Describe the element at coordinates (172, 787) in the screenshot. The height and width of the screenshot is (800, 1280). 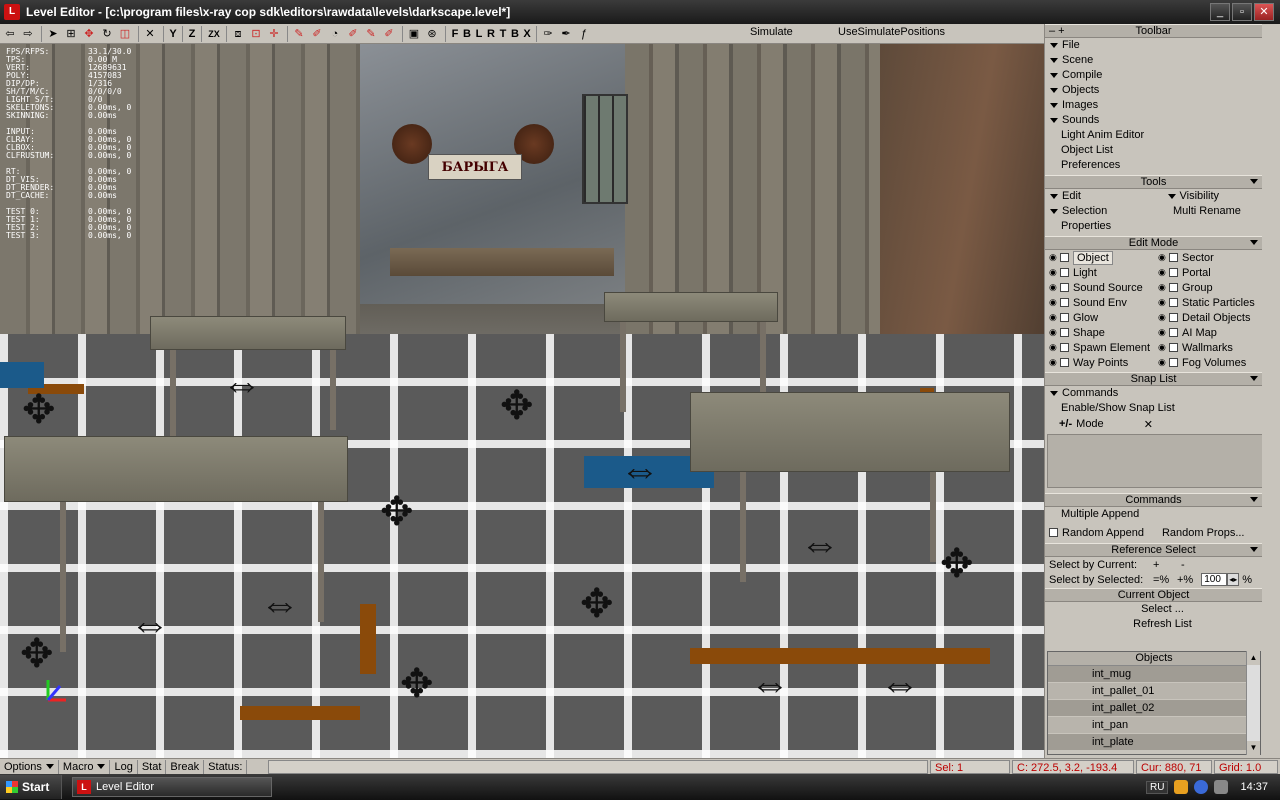
I see `taskbar-item-level-editor: L Level Editor` at that location.